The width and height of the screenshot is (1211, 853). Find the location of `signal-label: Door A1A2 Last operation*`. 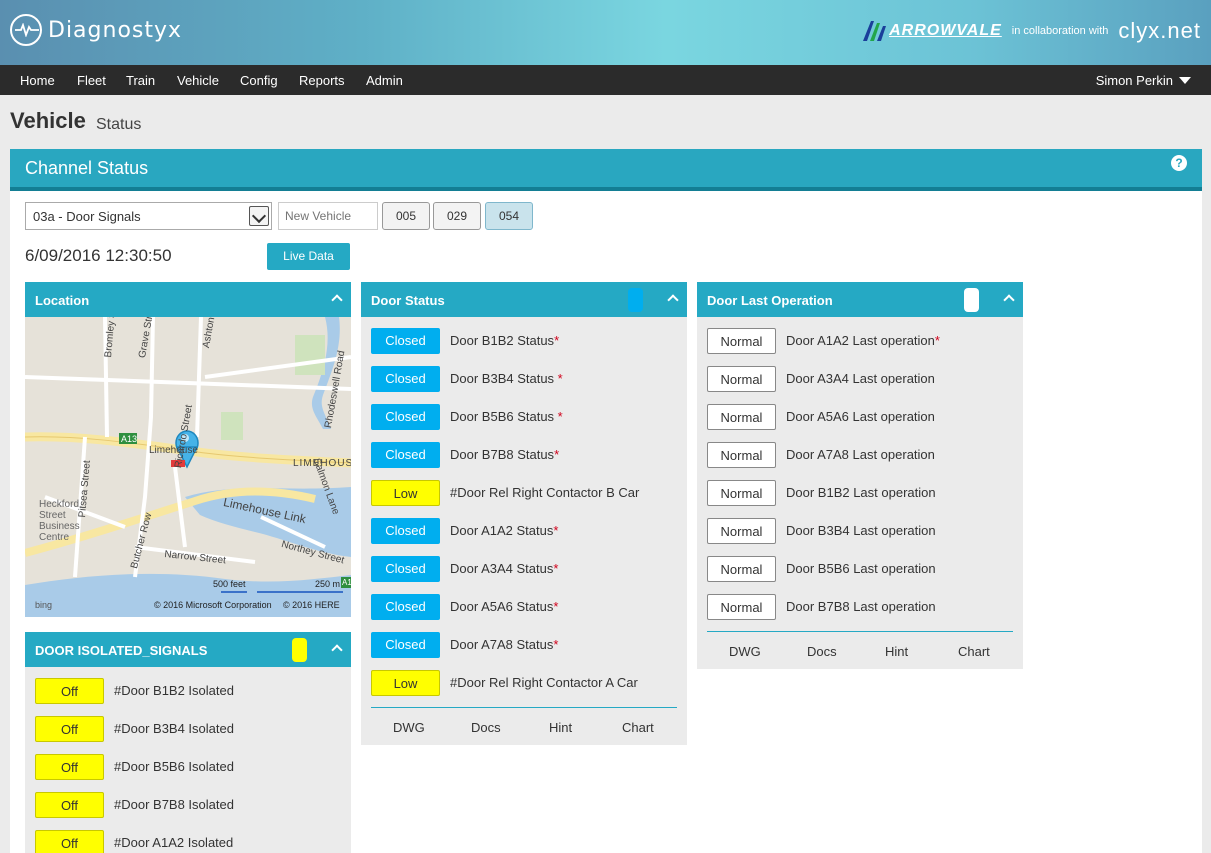

signal-label: Door A1A2 Last operation* is located at coordinates (863, 340).